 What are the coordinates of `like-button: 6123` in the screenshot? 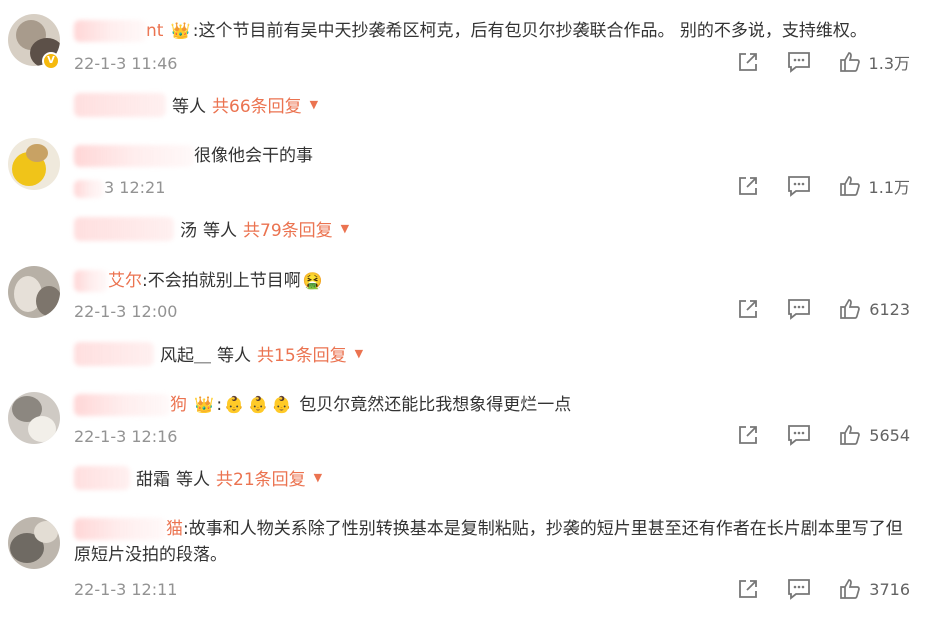 It's located at (874, 309).